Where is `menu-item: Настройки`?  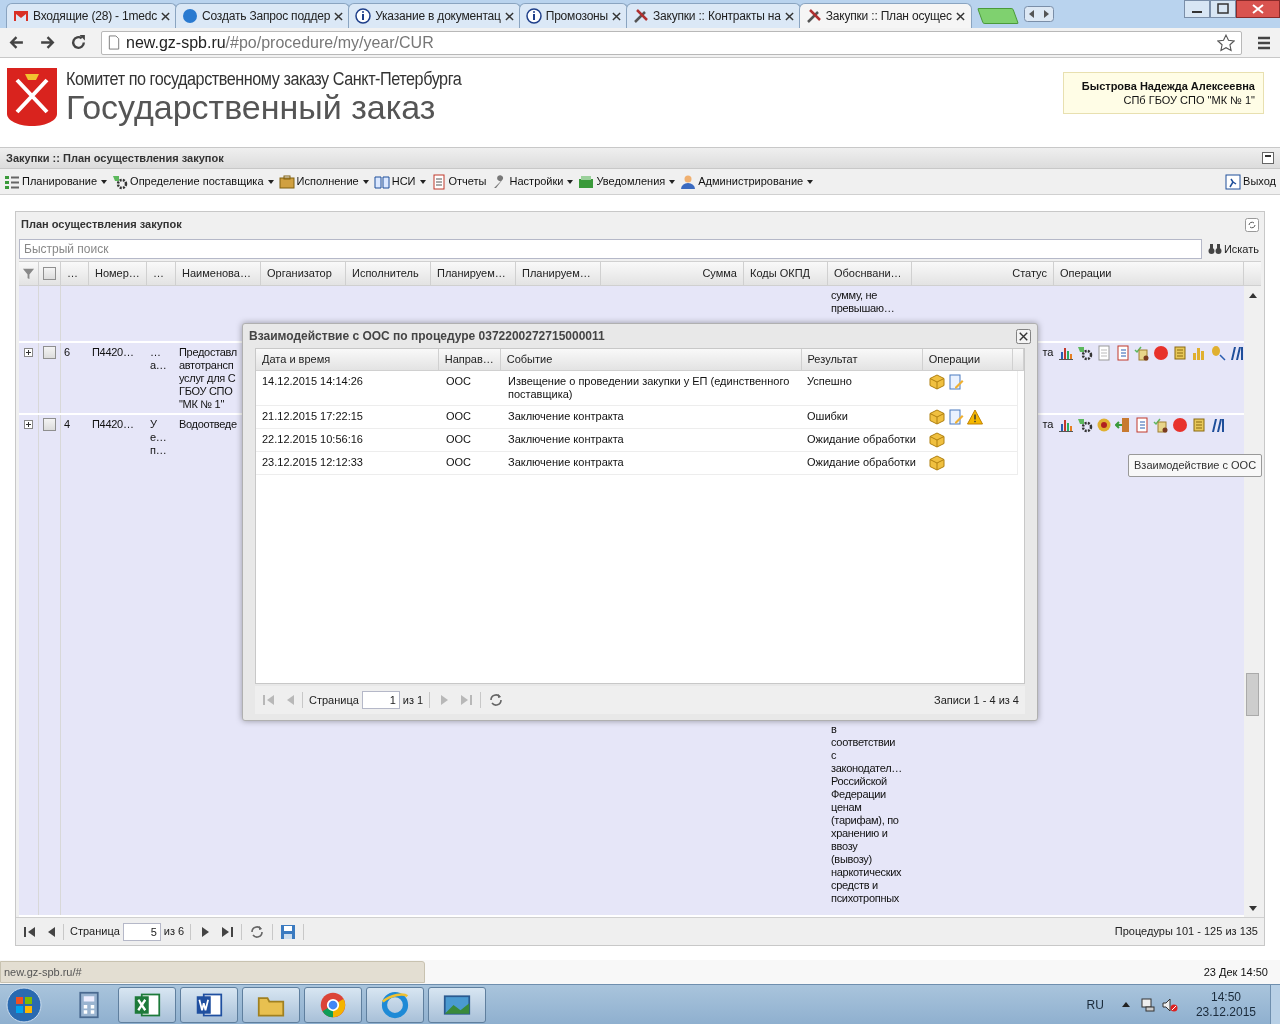
menu-item: Настройки is located at coordinates (532, 181).